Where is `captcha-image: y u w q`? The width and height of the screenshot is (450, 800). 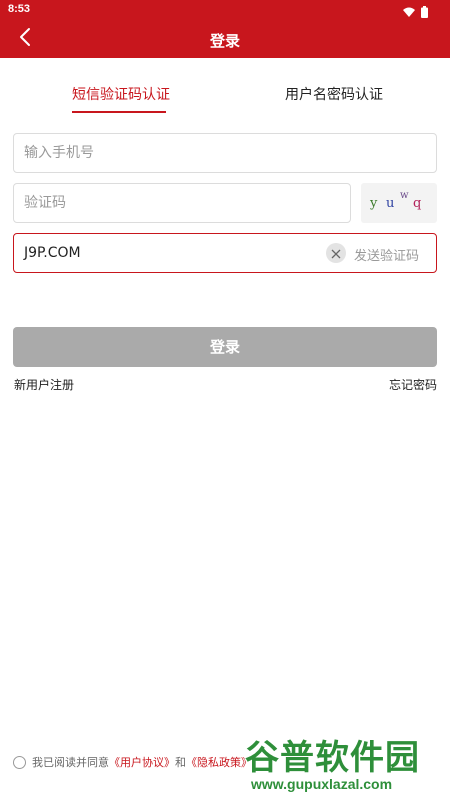
captcha-image: y u w q is located at coordinates (399, 203).